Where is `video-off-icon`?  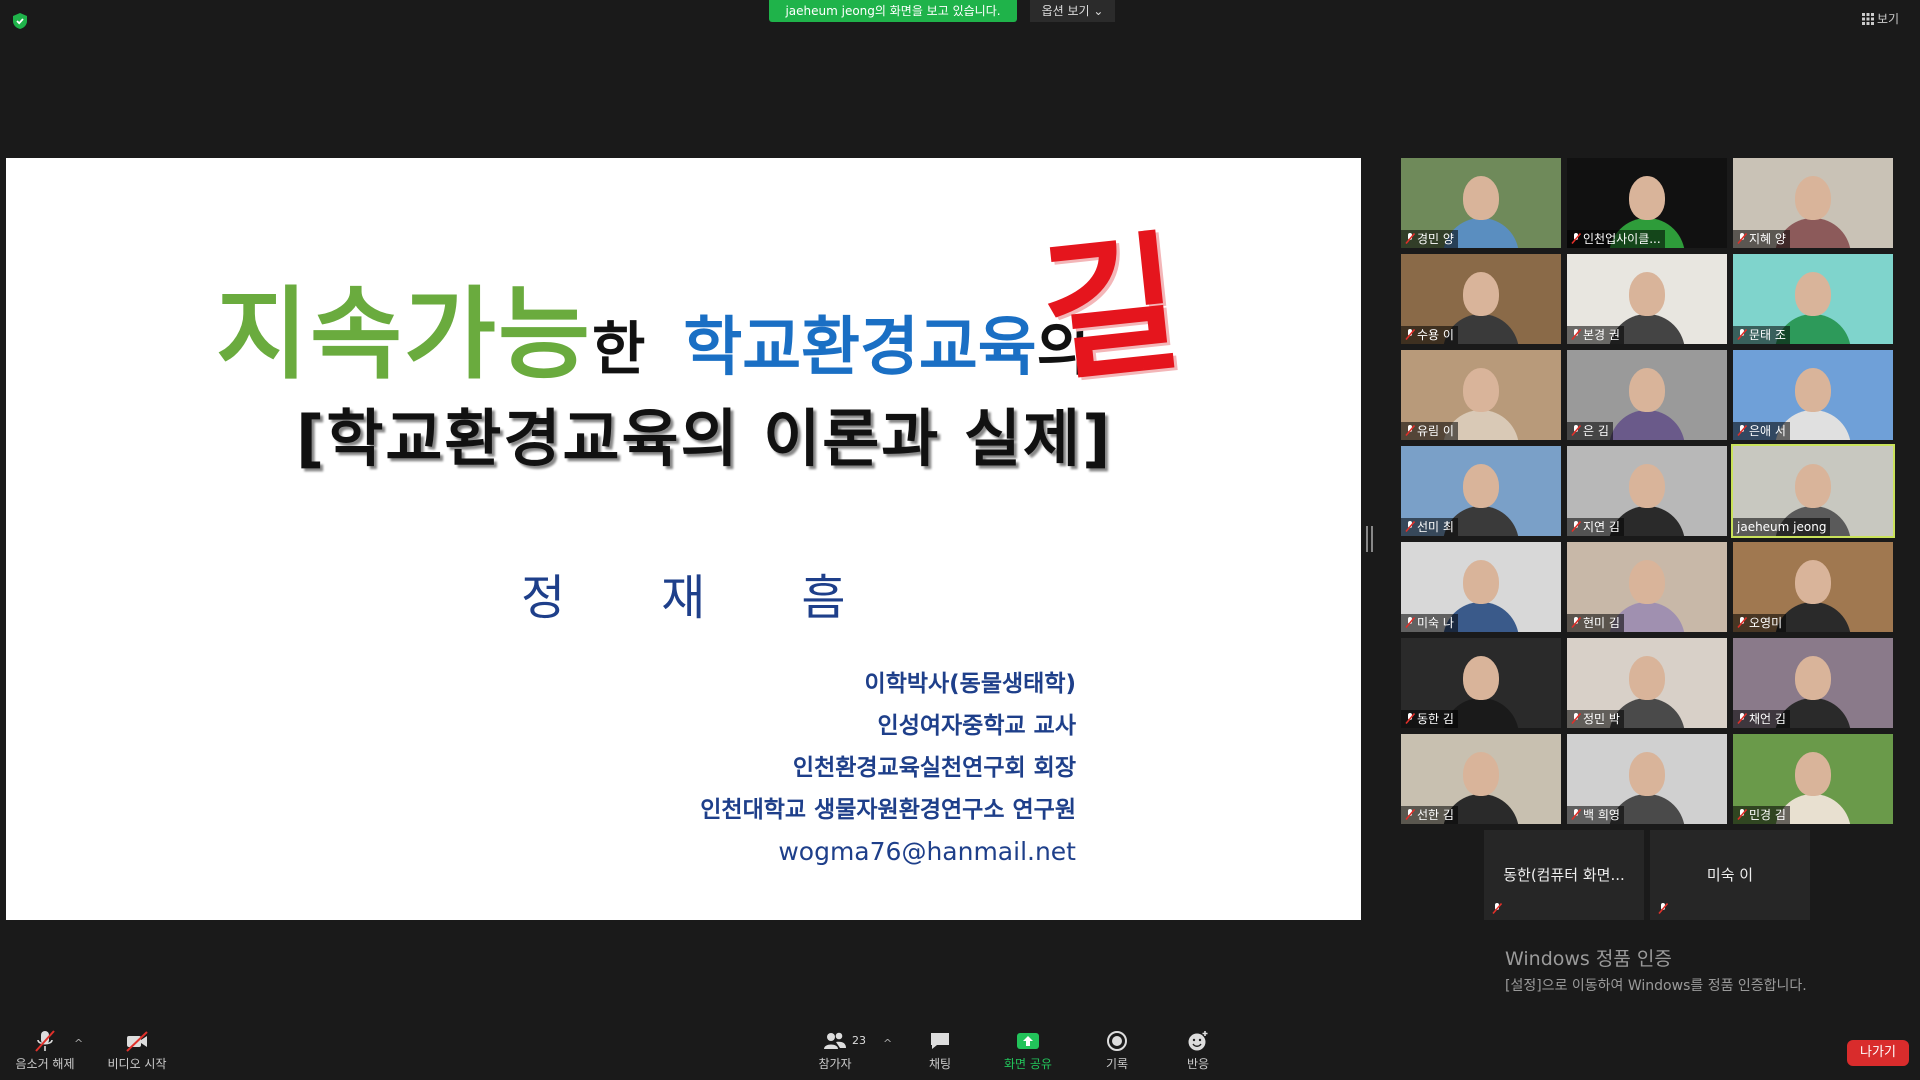 video-off-icon is located at coordinates (137, 1041).